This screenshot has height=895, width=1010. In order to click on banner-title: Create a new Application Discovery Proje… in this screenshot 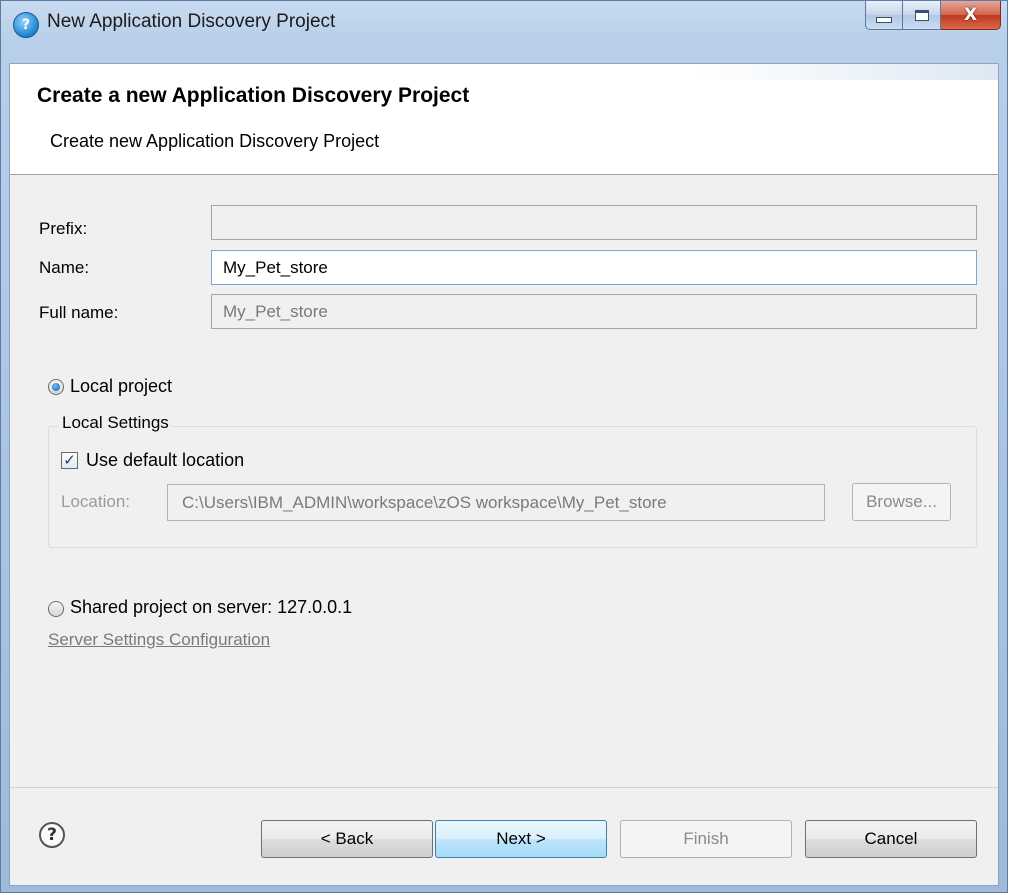, I will do `click(253, 95)`.